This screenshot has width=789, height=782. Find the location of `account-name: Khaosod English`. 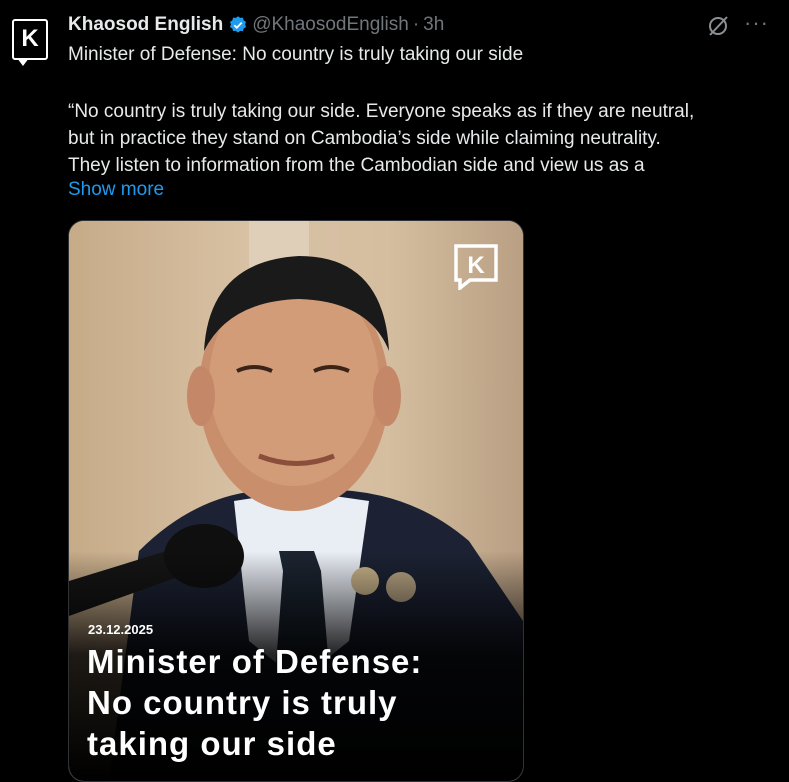

account-name: Khaosod English is located at coordinates (145, 25).